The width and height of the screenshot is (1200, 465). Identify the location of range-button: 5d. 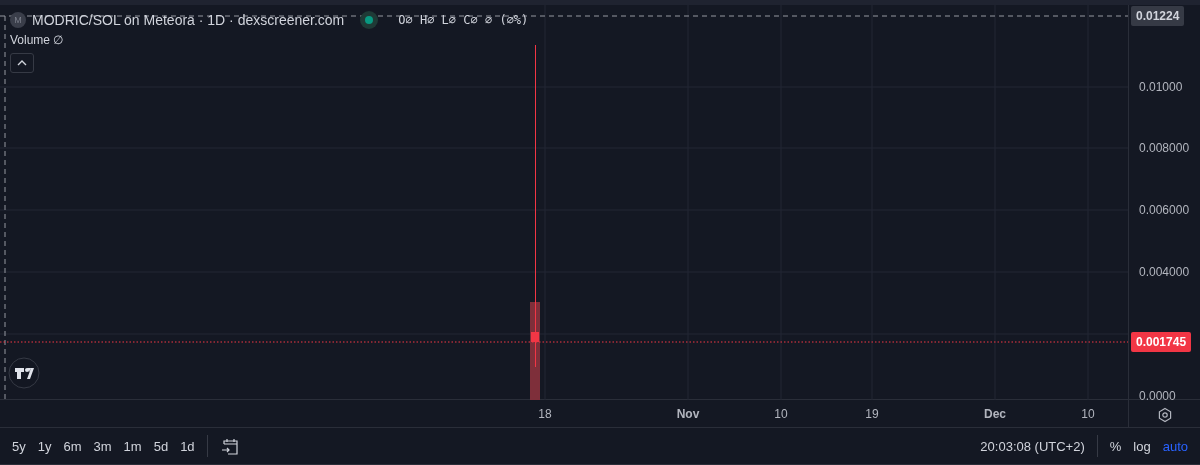
(161, 446).